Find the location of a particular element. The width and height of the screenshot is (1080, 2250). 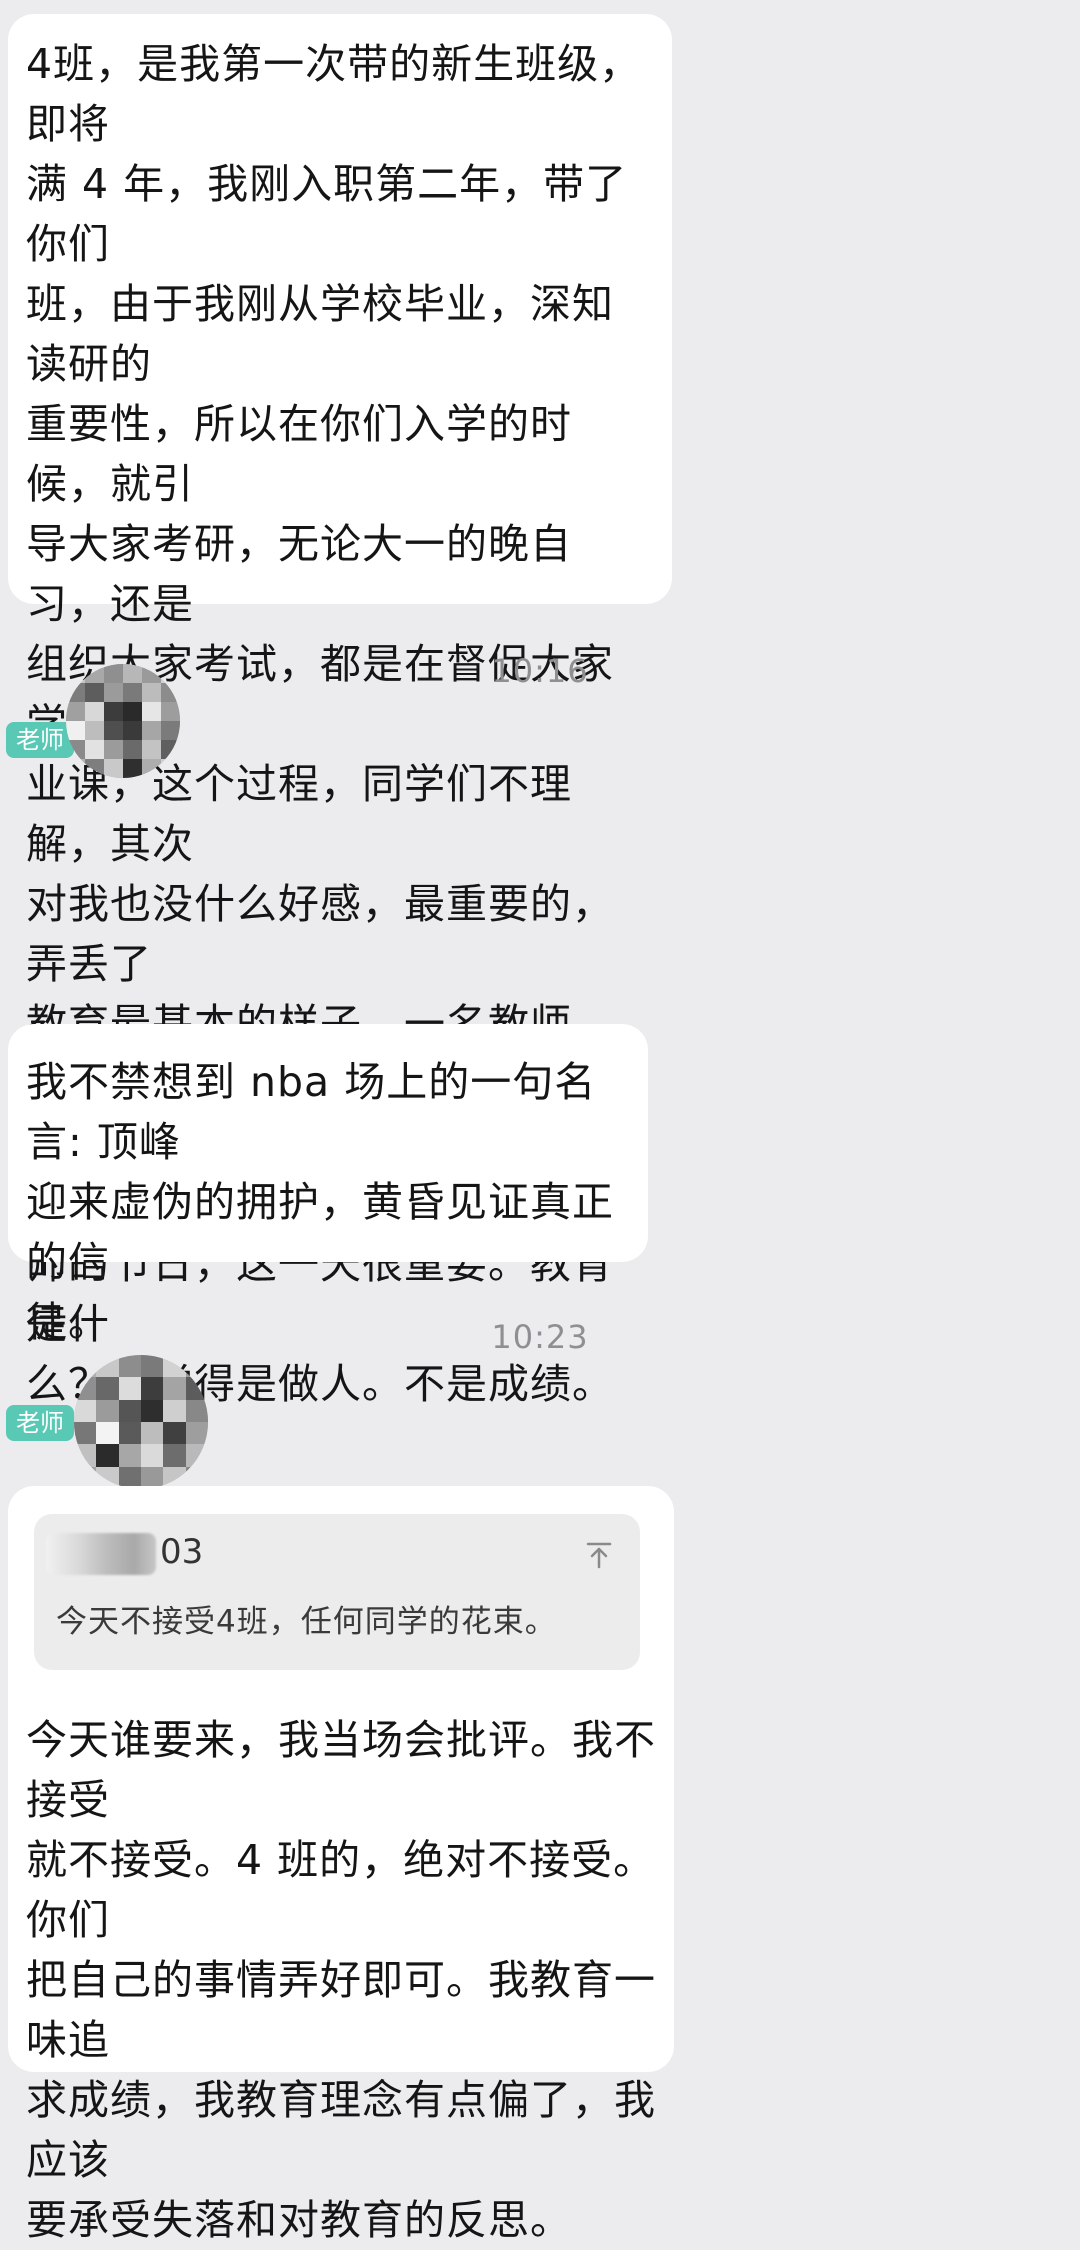

quoted-sender: 03 is located at coordinates (124, 1553).